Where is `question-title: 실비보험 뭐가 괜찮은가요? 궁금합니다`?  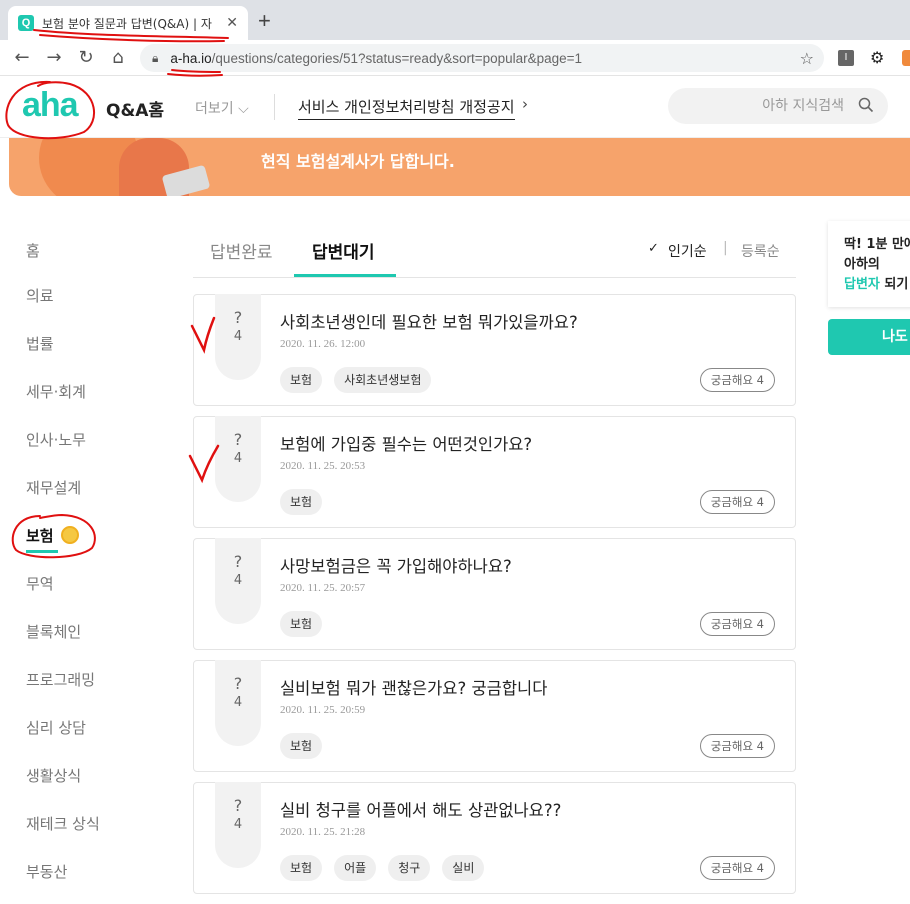
question-title: 실비보험 뭐가 괜찮은가요? 궁금합니다 is located at coordinates (413, 687).